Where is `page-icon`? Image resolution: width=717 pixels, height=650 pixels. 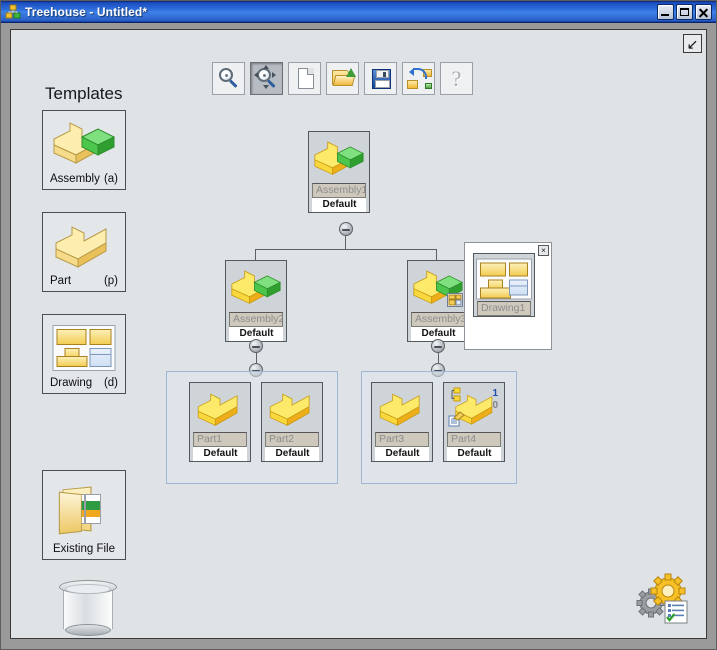 page-icon is located at coordinates (306, 78).